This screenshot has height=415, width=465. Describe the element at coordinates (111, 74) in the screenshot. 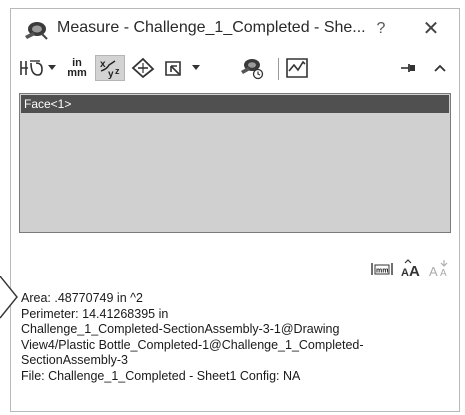

I see `svg-text: y` at that location.